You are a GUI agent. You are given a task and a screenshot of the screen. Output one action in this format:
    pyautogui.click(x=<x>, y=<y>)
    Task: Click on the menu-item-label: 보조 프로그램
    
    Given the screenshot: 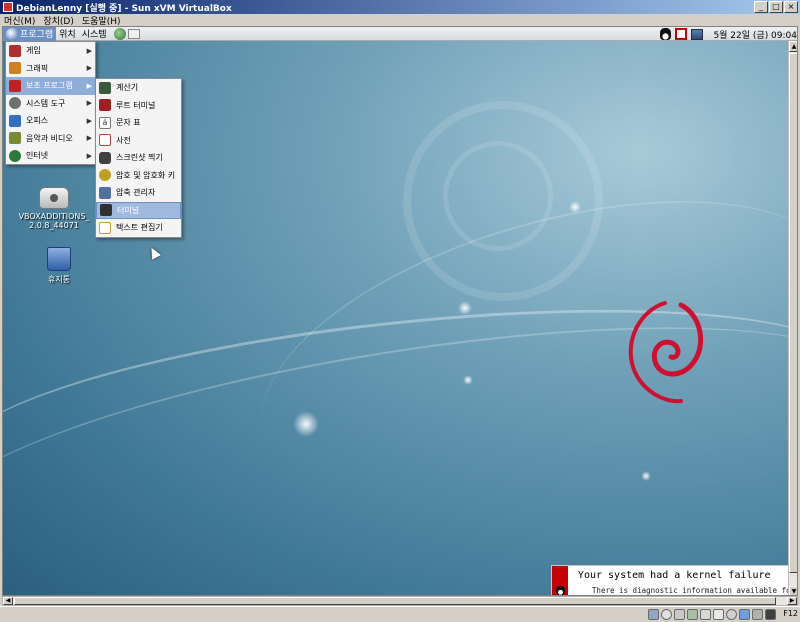 What is the action you would take?
    pyautogui.click(x=49, y=86)
    